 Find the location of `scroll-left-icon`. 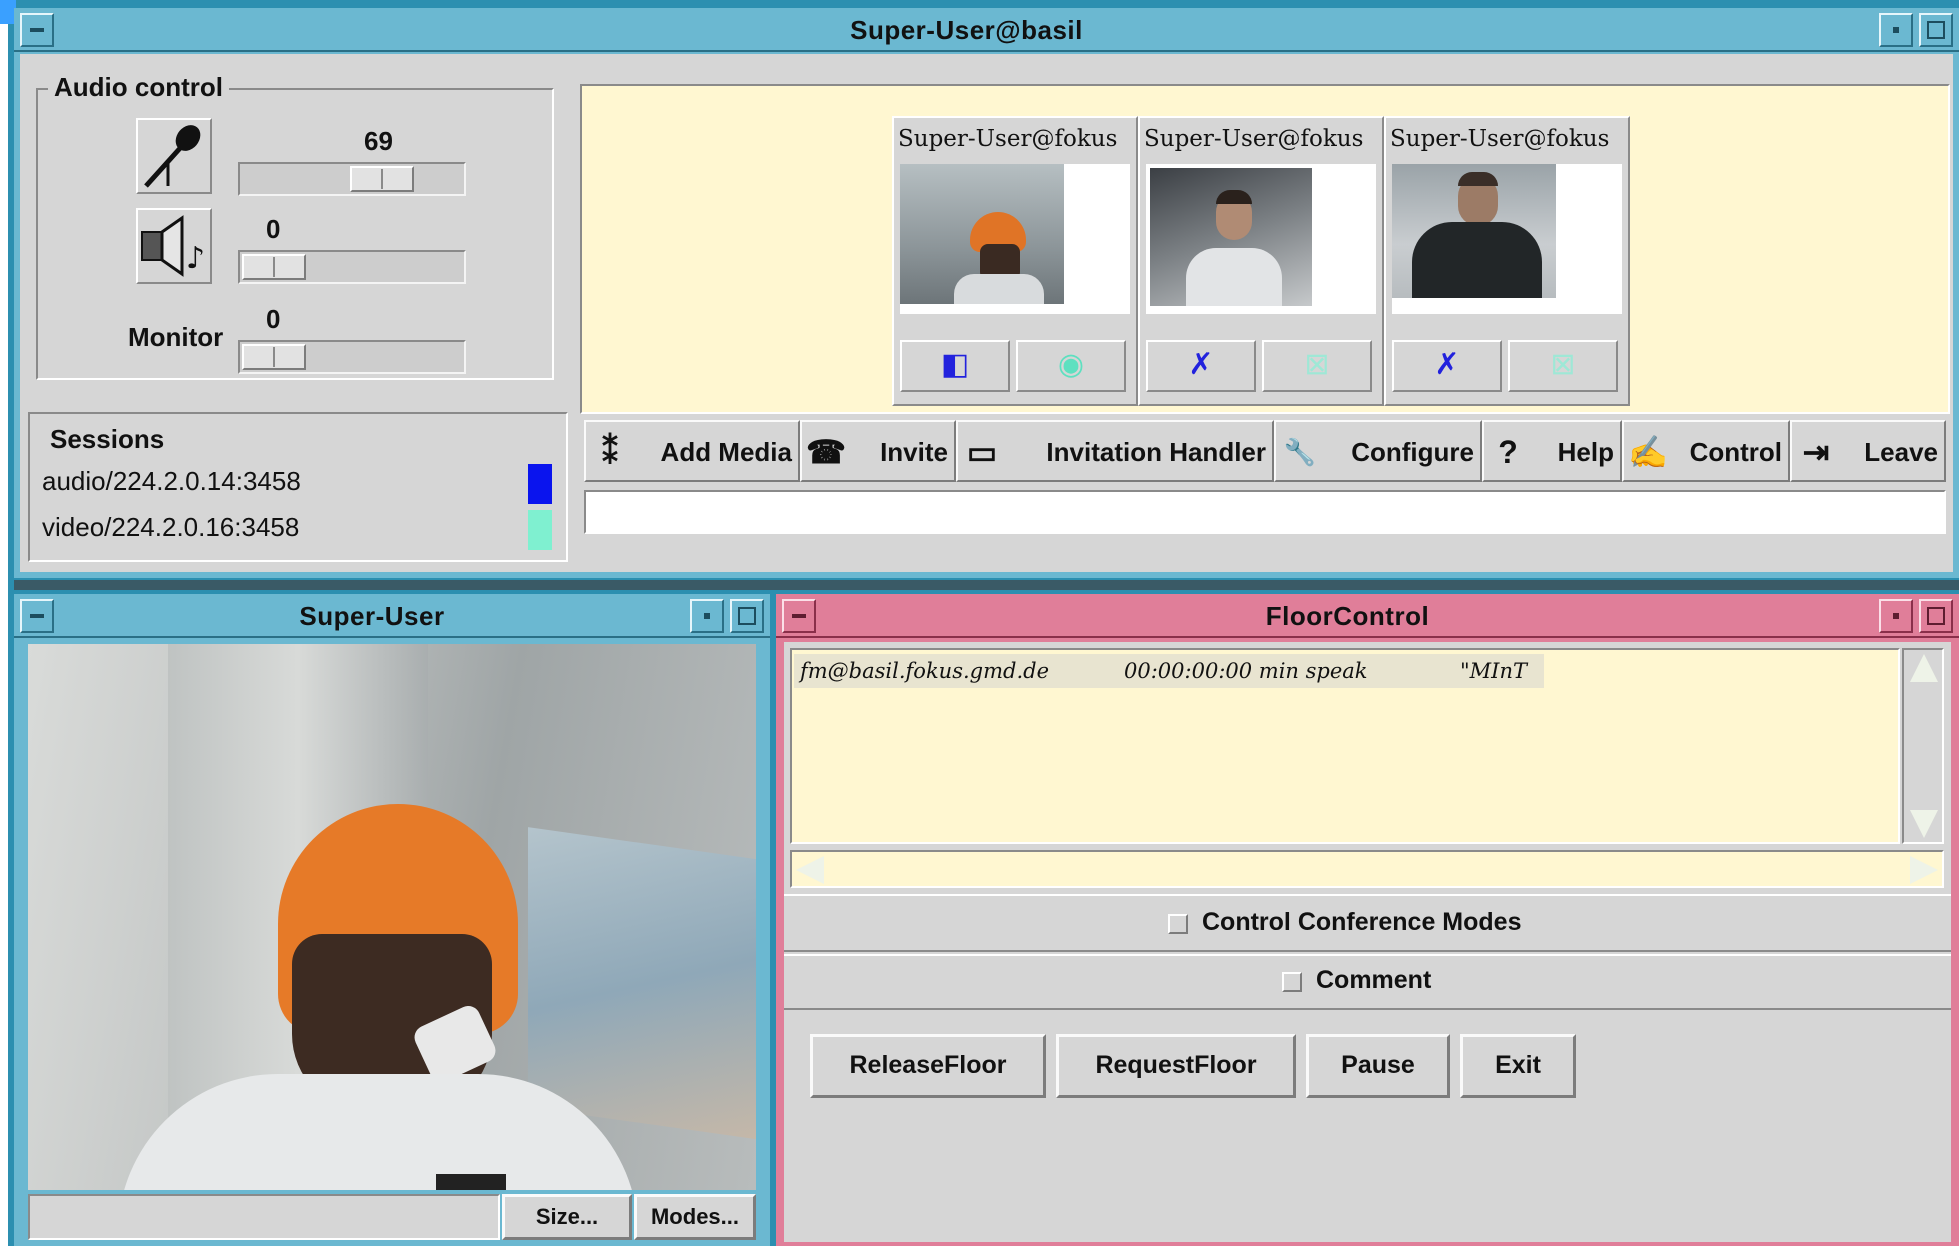

scroll-left-icon is located at coordinates (810, 870).